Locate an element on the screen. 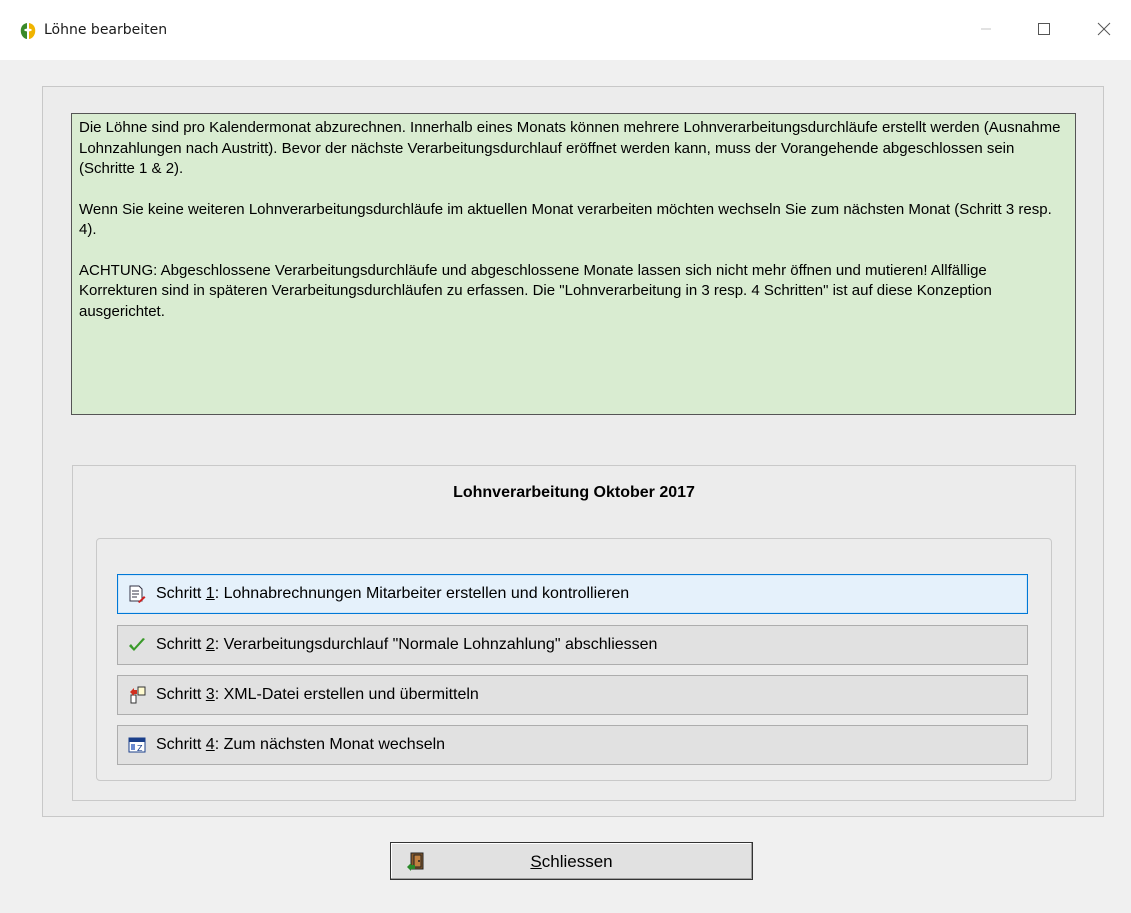 Image resolution: width=1131 pixels, height=913 pixels. calendar-icon: Z is located at coordinates (137, 745).